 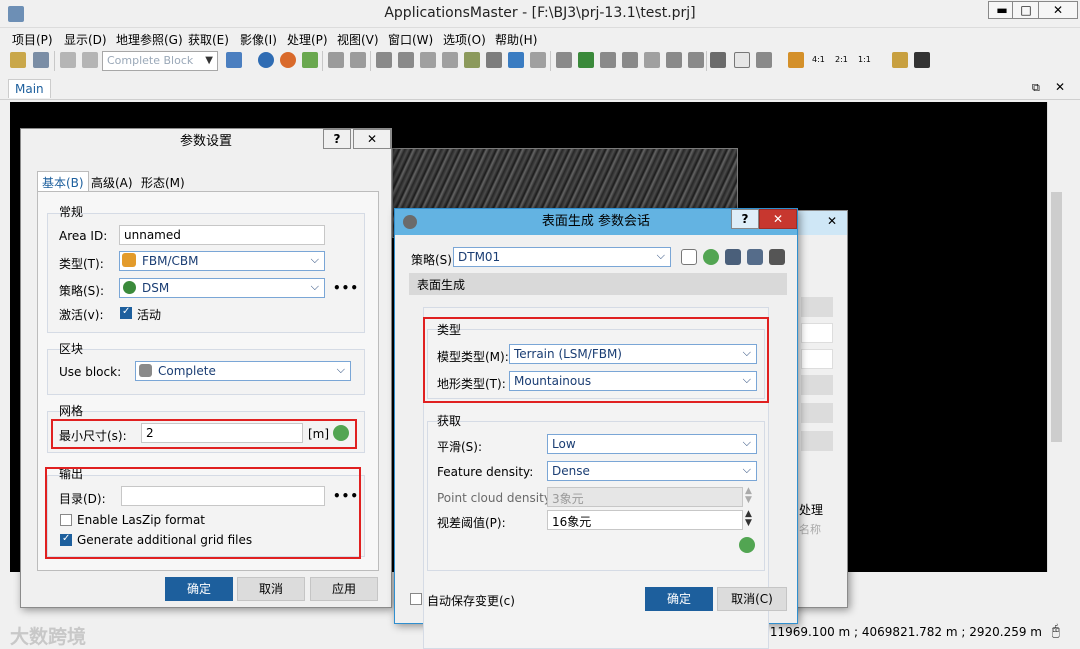 What do you see at coordinates (689, 257) in the screenshot?
I see `new-icon` at bounding box center [689, 257].